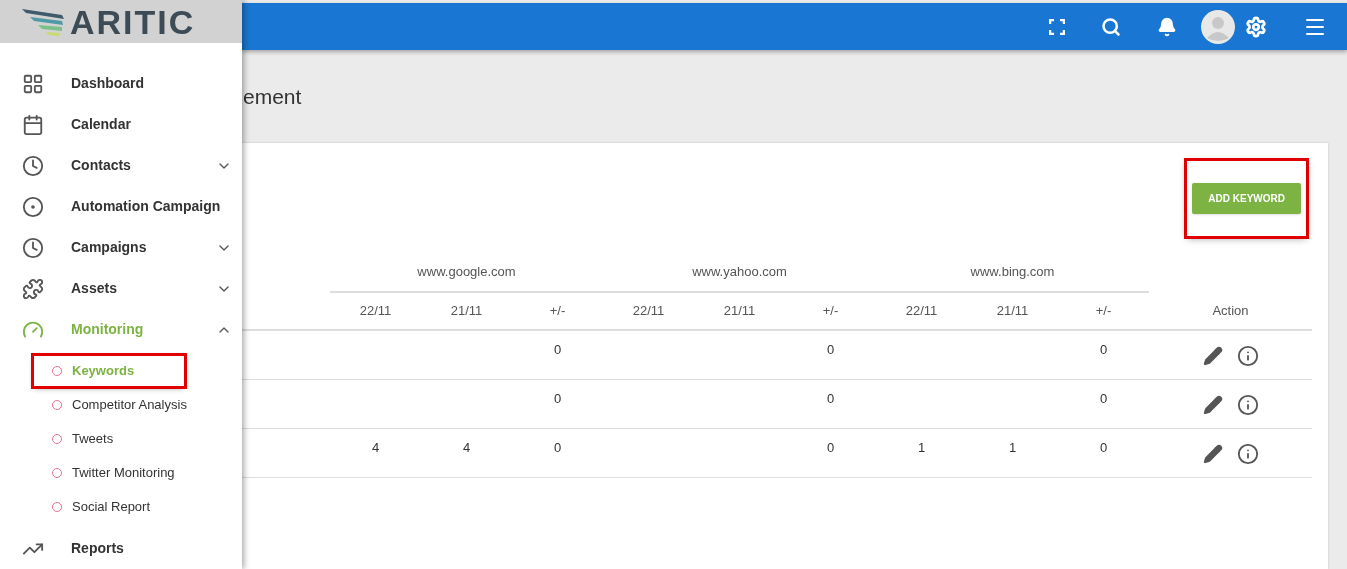 This screenshot has height=569, width=1347. I want to click on calendar-icon, so click(33, 124).